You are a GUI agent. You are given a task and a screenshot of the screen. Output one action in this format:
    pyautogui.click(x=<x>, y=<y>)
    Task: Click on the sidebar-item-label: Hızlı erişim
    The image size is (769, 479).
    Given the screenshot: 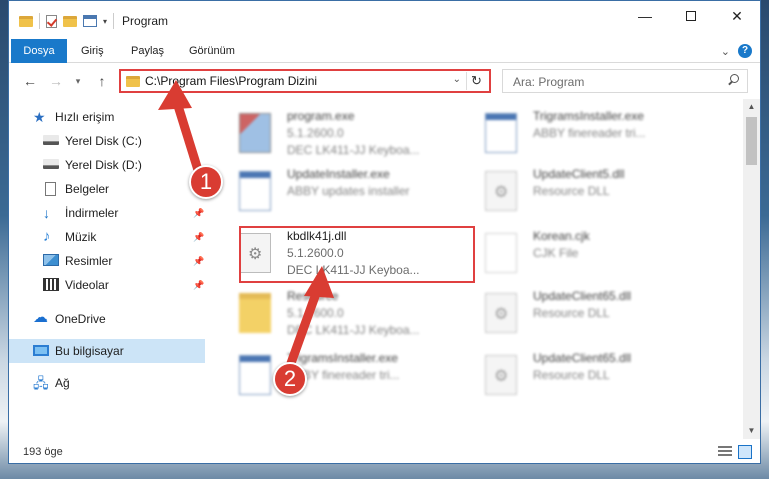 What is the action you would take?
    pyautogui.click(x=85, y=117)
    